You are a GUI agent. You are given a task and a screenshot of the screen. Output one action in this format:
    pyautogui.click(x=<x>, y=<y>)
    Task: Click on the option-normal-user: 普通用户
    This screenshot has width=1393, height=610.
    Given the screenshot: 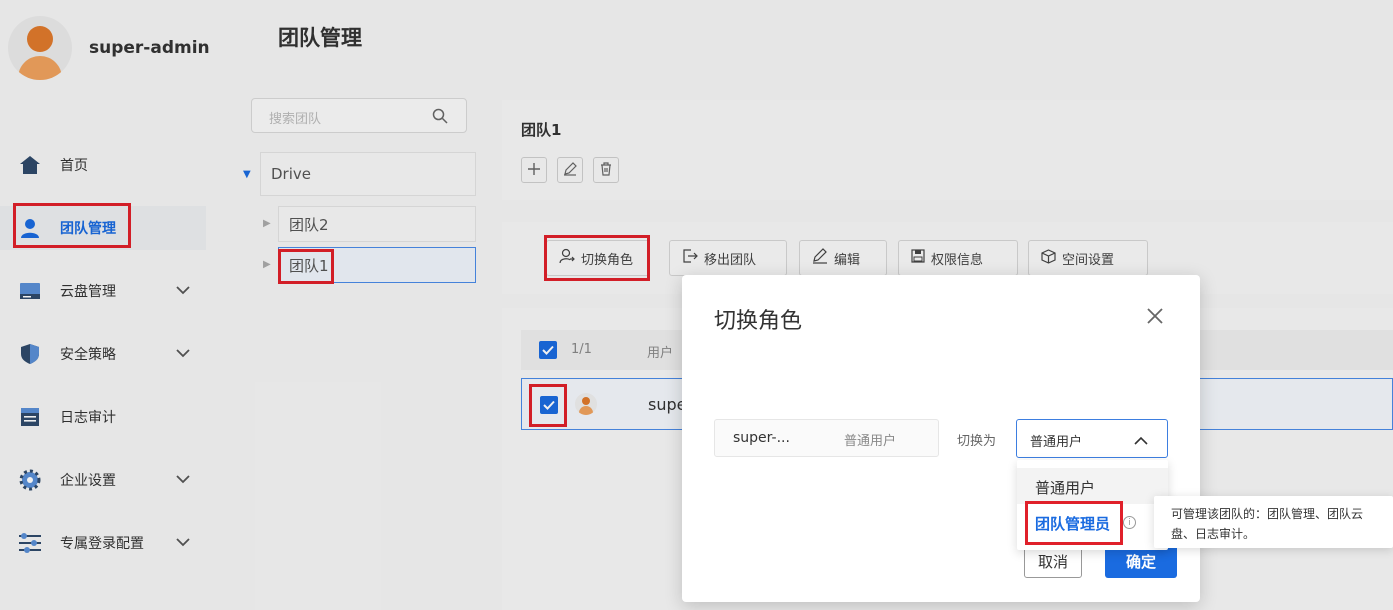 What is the action you would take?
    pyautogui.click(x=1092, y=486)
    